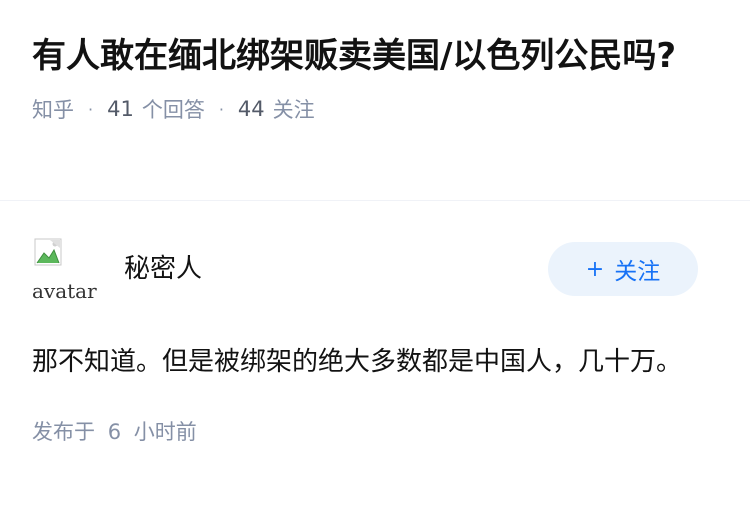 This screenshot has height=532, width=750. What do you see at coordinates (165, 432) in the screenshot?
I see `published-suffix: 小时前` at bounding box center [165, 432].